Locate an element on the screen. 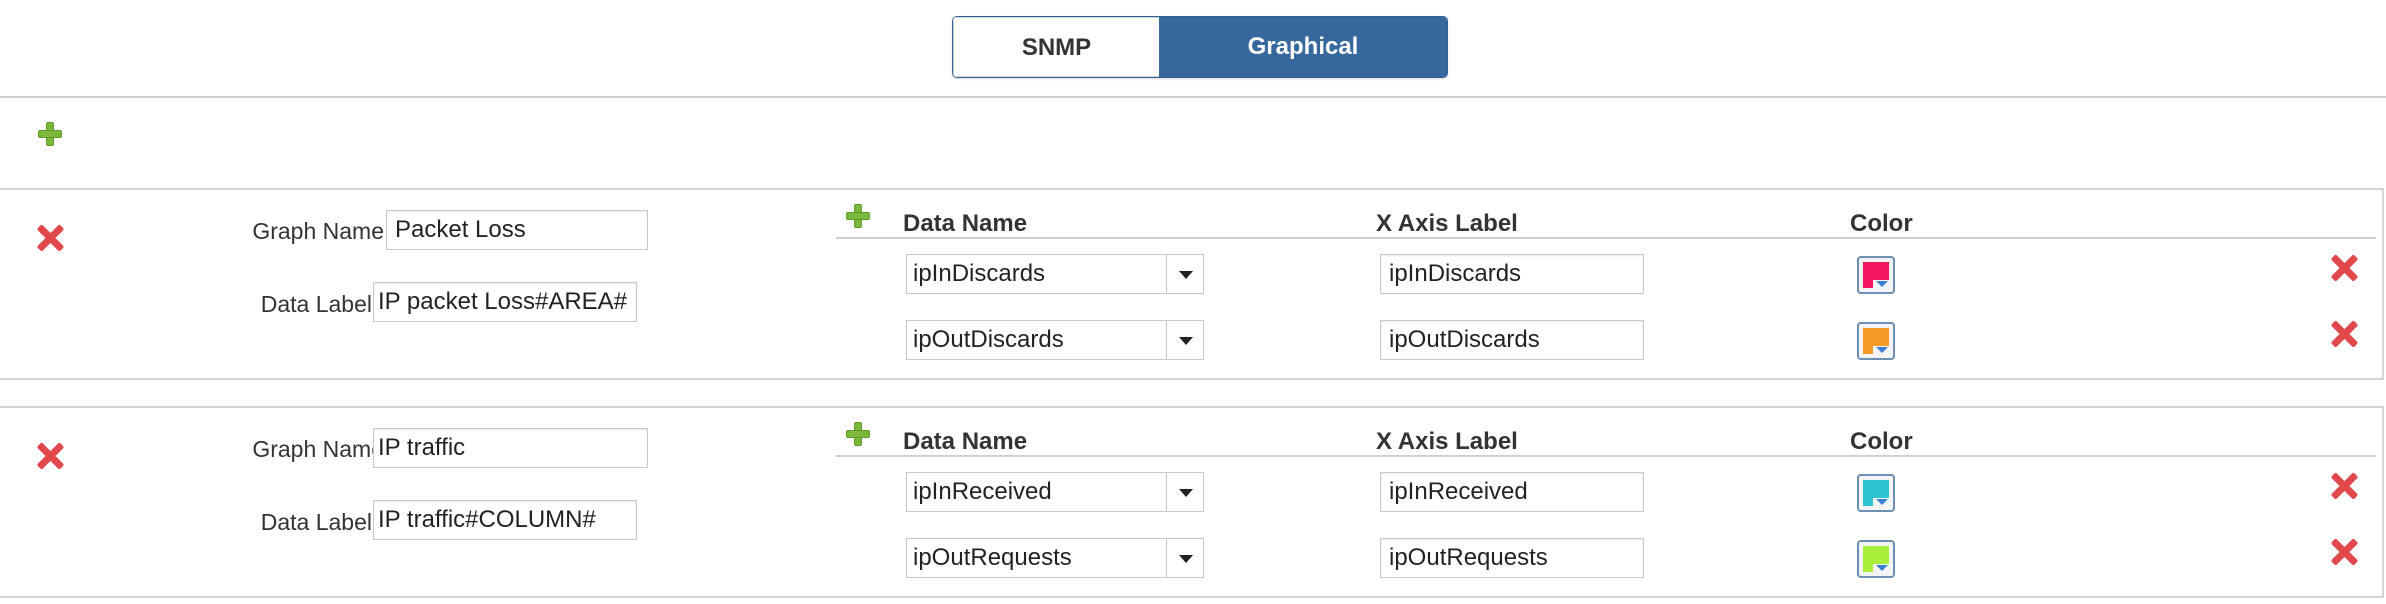 This screenshot has height=604, width=2386. add-graph-plus-icon is located at coordinates (50, 134).